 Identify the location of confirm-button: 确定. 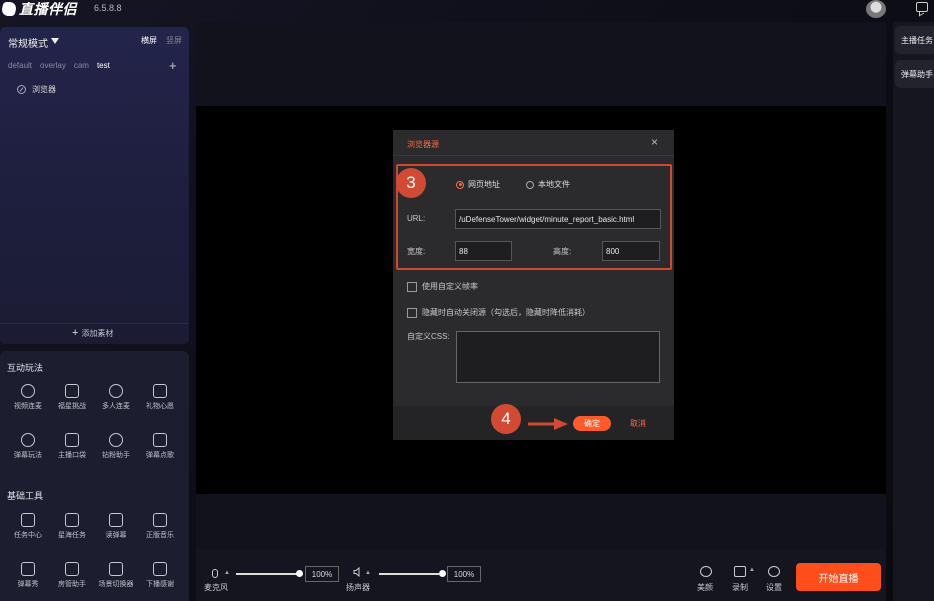
(592, 423).